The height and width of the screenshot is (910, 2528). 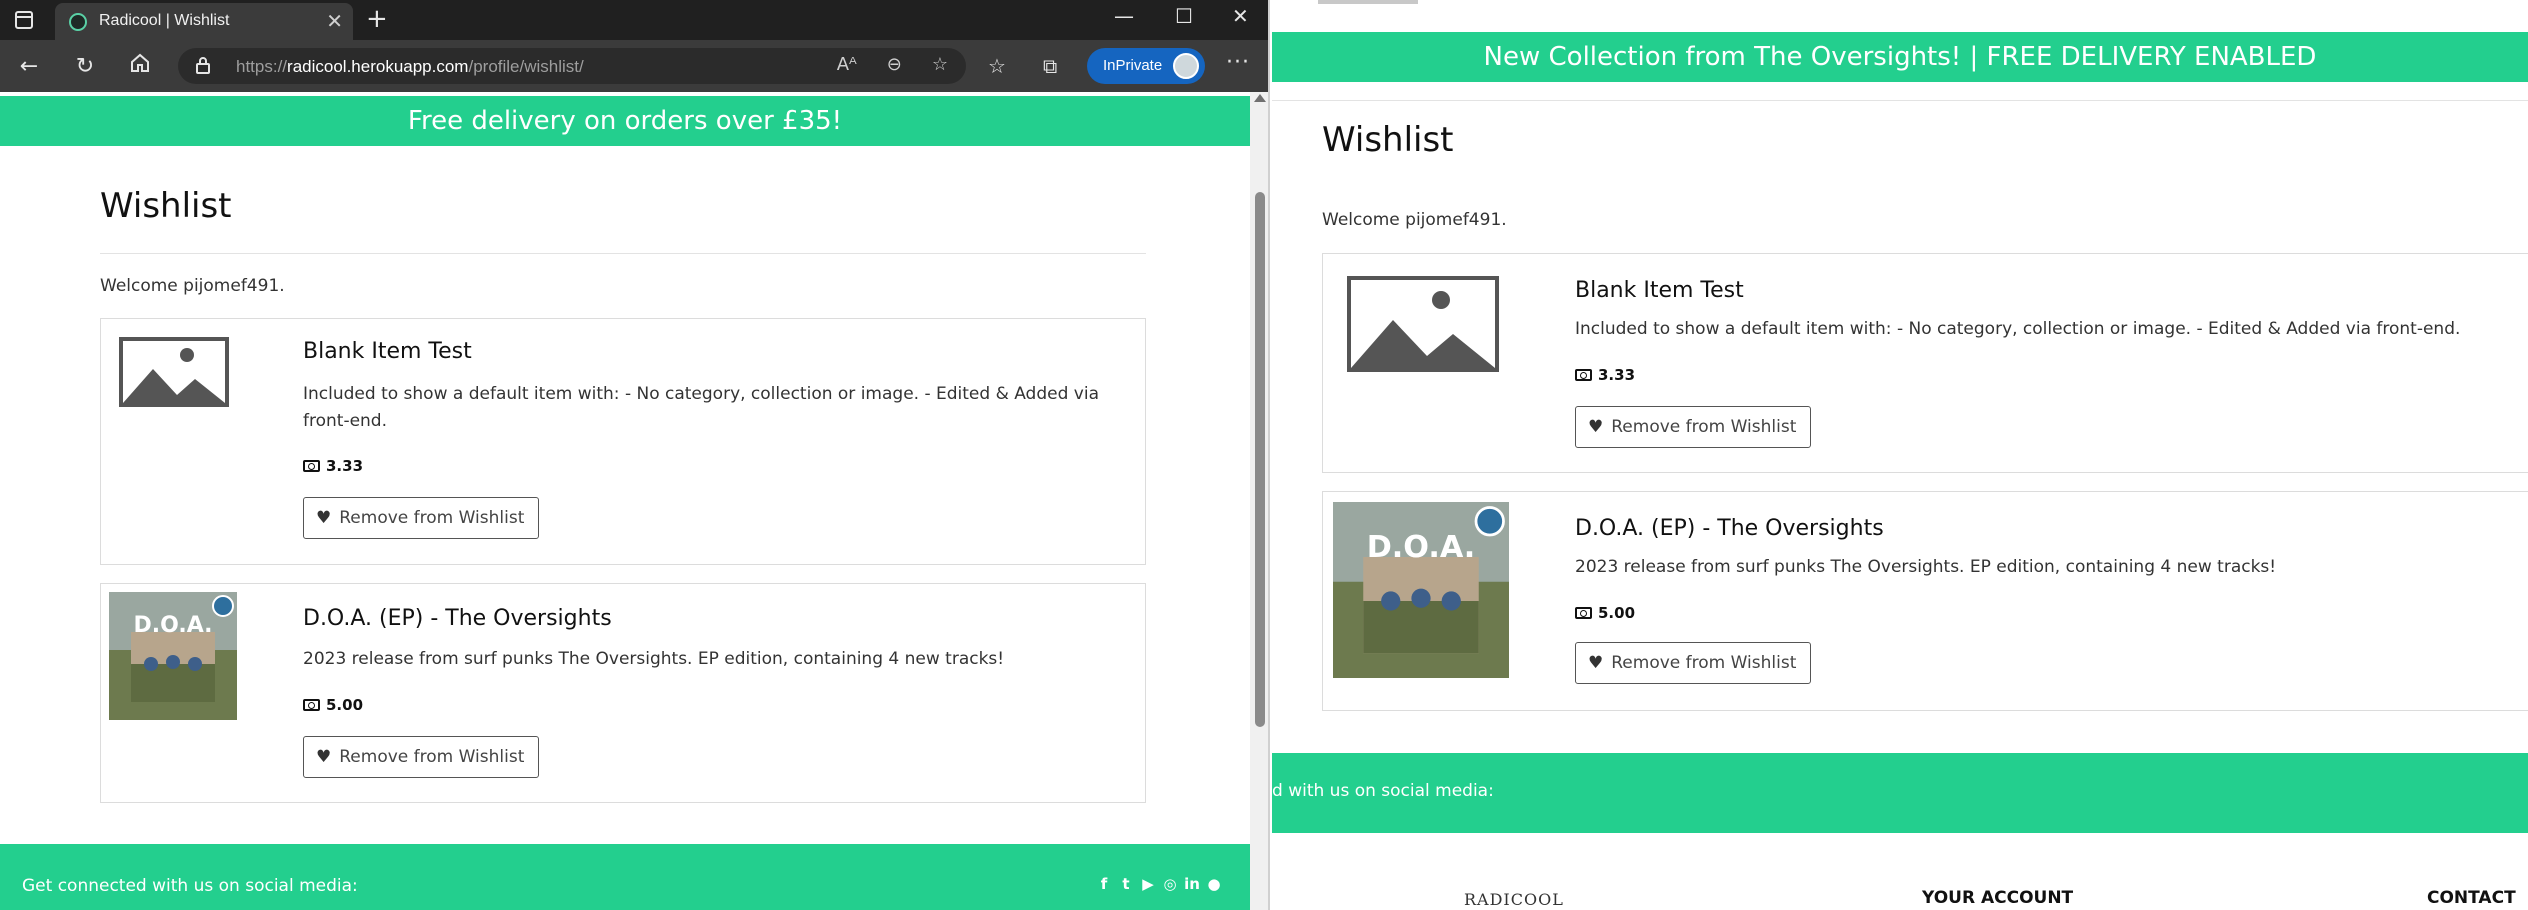 I want to click on github-icon: ●, so click(x=1214, y=884).